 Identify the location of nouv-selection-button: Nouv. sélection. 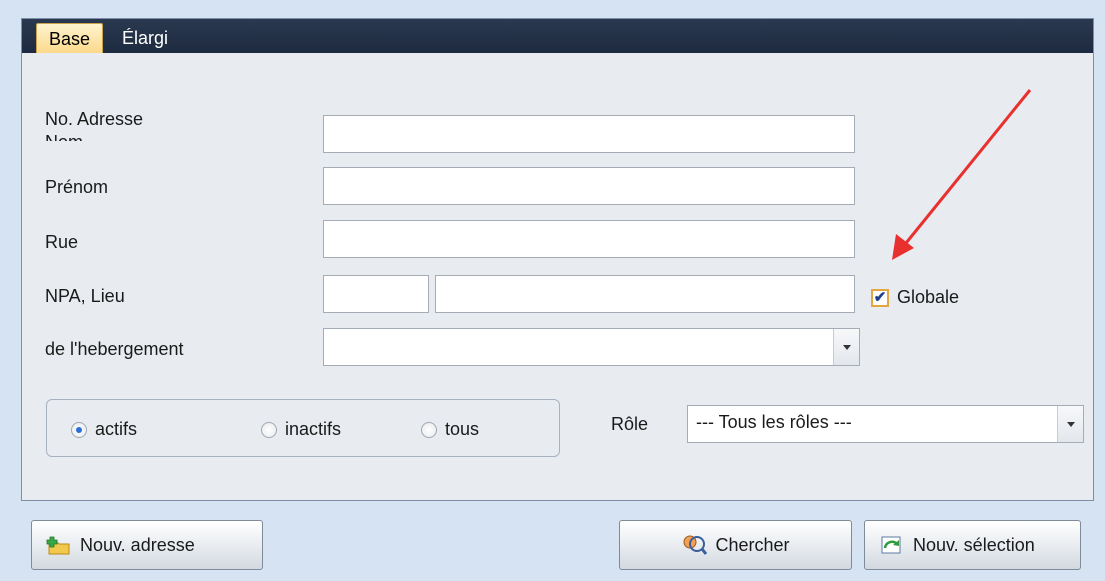
(972, 545).